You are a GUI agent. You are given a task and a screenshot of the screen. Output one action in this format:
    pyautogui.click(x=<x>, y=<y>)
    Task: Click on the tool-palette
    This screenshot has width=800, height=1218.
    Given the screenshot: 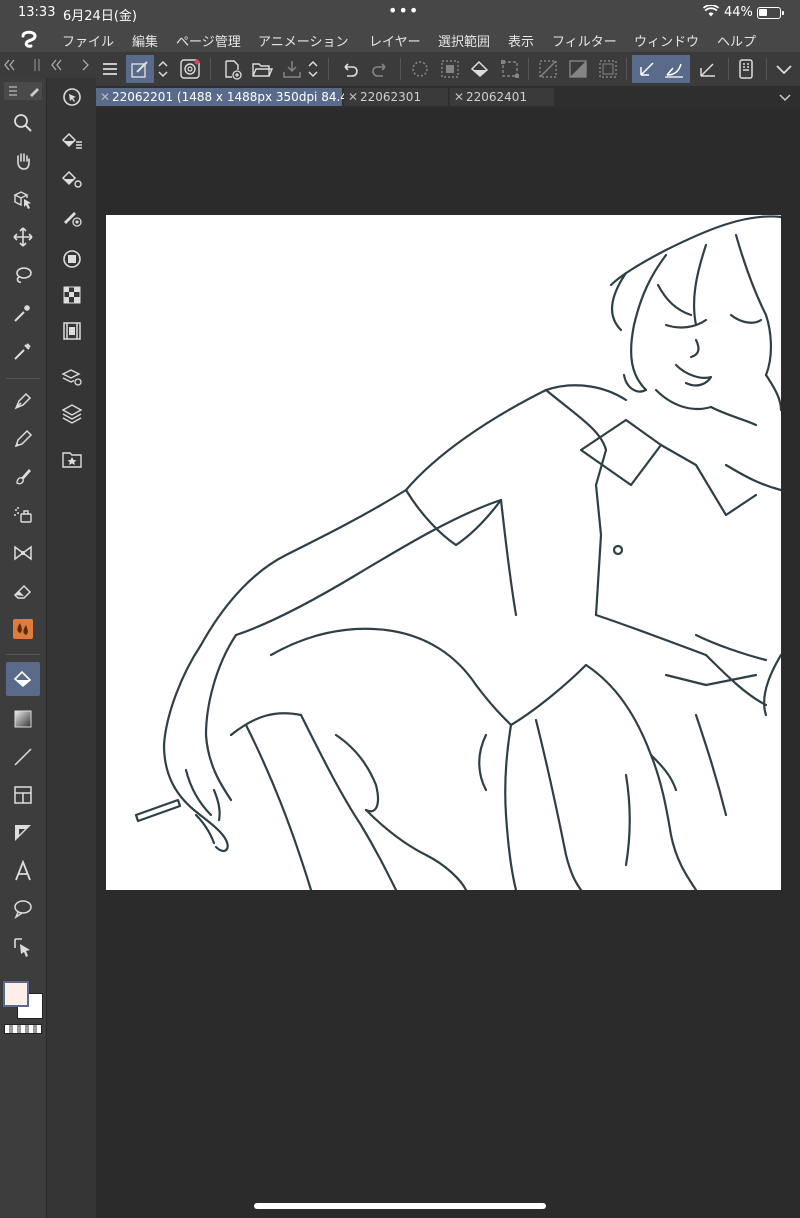 What is the action you would take?
    pyautogui.click(x=23, y=648)
    